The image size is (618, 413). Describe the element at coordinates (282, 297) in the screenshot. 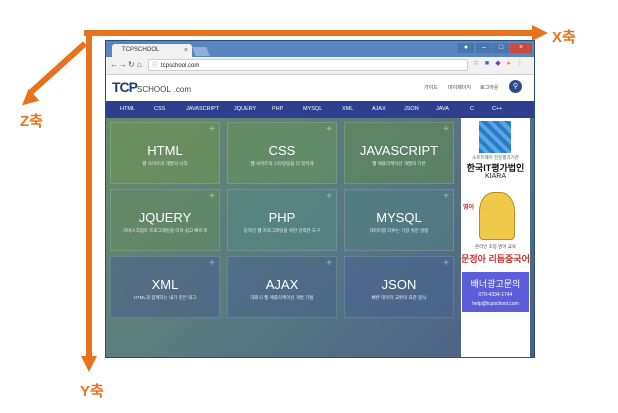

I see `tile-desc: 대화식 웹 애플리케이션 개발 기법` at that location.